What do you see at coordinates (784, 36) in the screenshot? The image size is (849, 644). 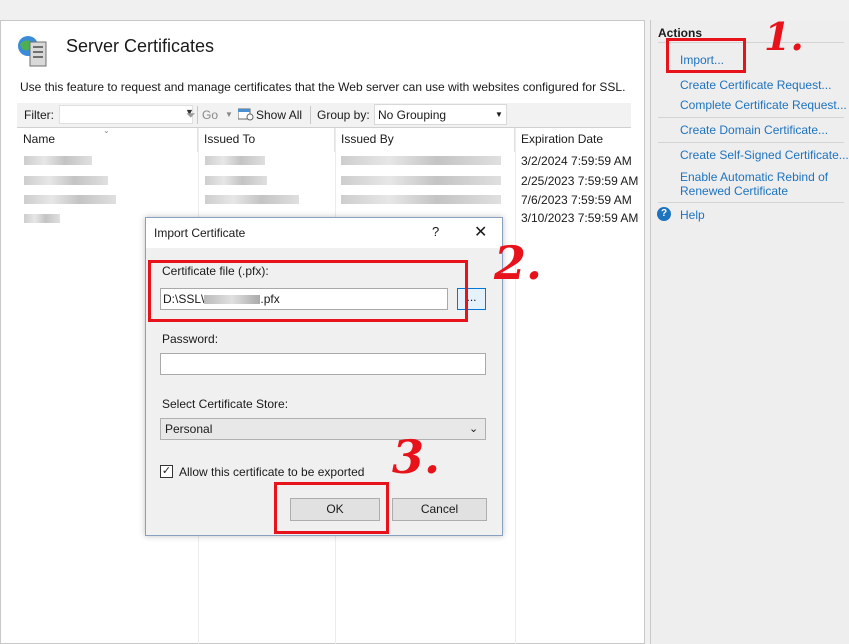 I see `annotation-step-1: 1.` at bounding box center [784, 36].